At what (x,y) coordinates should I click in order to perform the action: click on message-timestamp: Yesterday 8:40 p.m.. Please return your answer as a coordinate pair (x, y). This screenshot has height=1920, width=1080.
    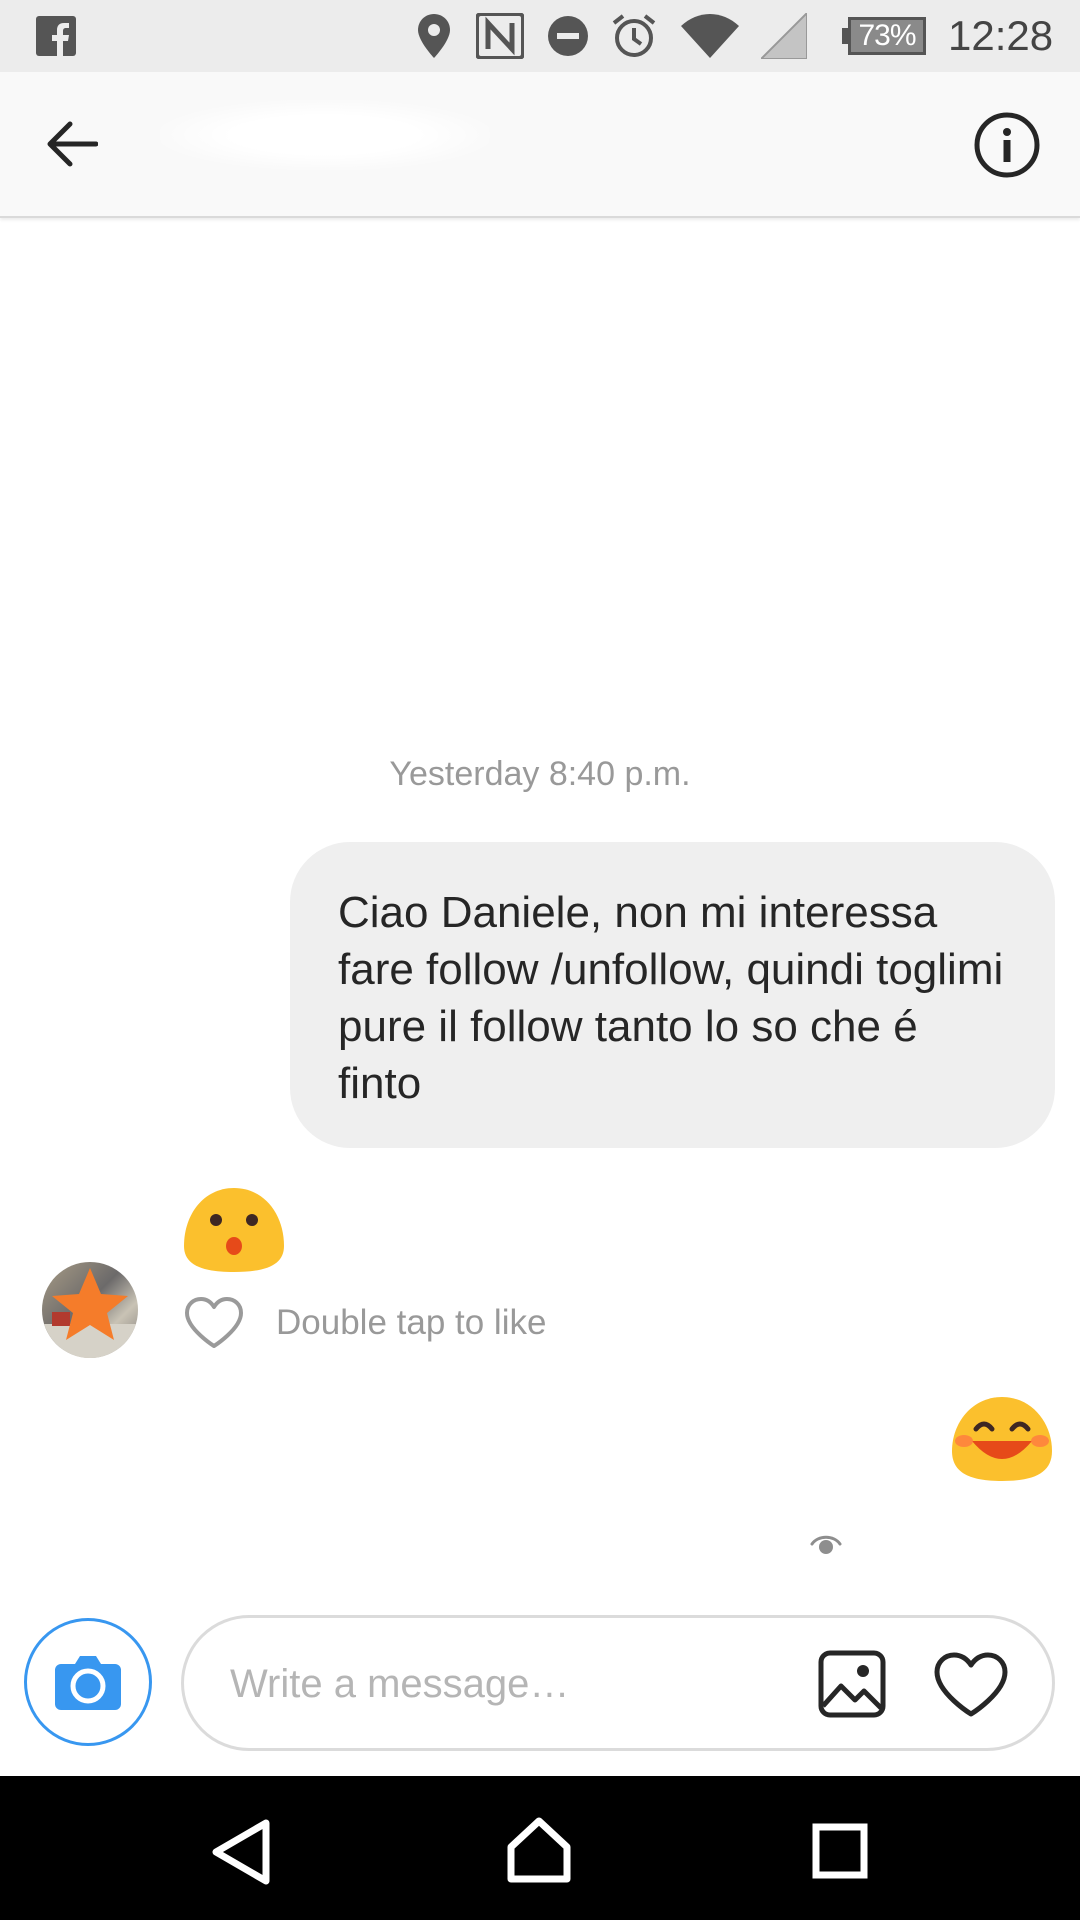
    Looking at the image, I should click on (540, 774).